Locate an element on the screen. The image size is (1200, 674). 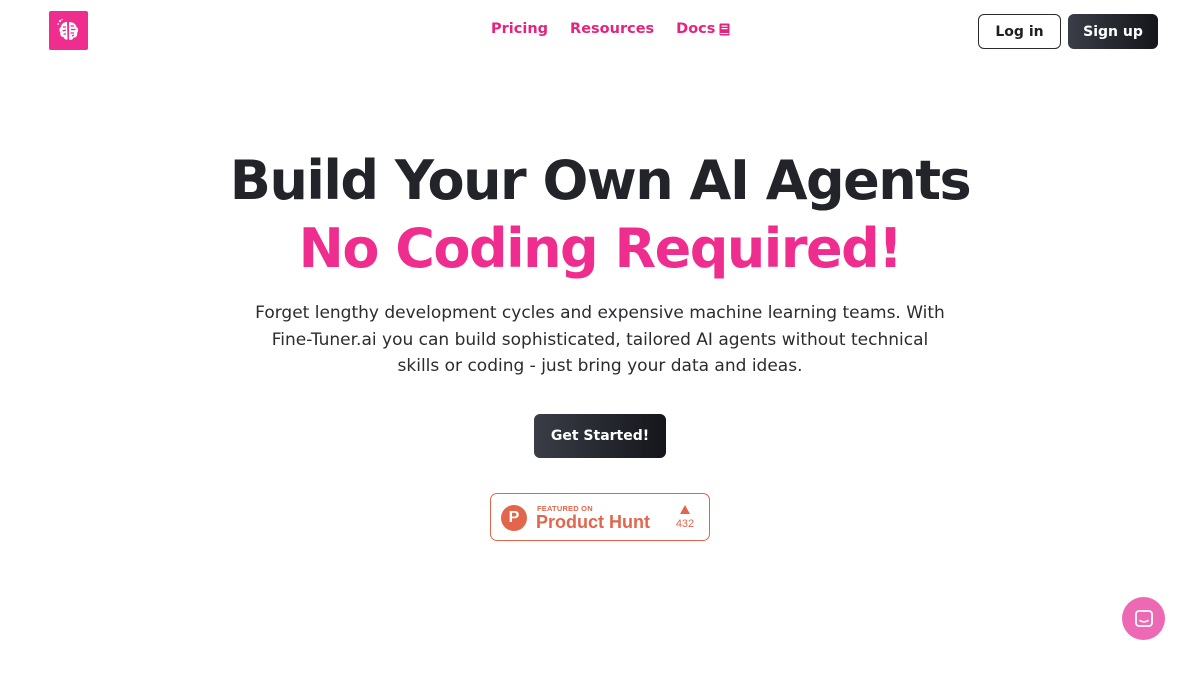
brain-icon is located at coordinates (67, 29).